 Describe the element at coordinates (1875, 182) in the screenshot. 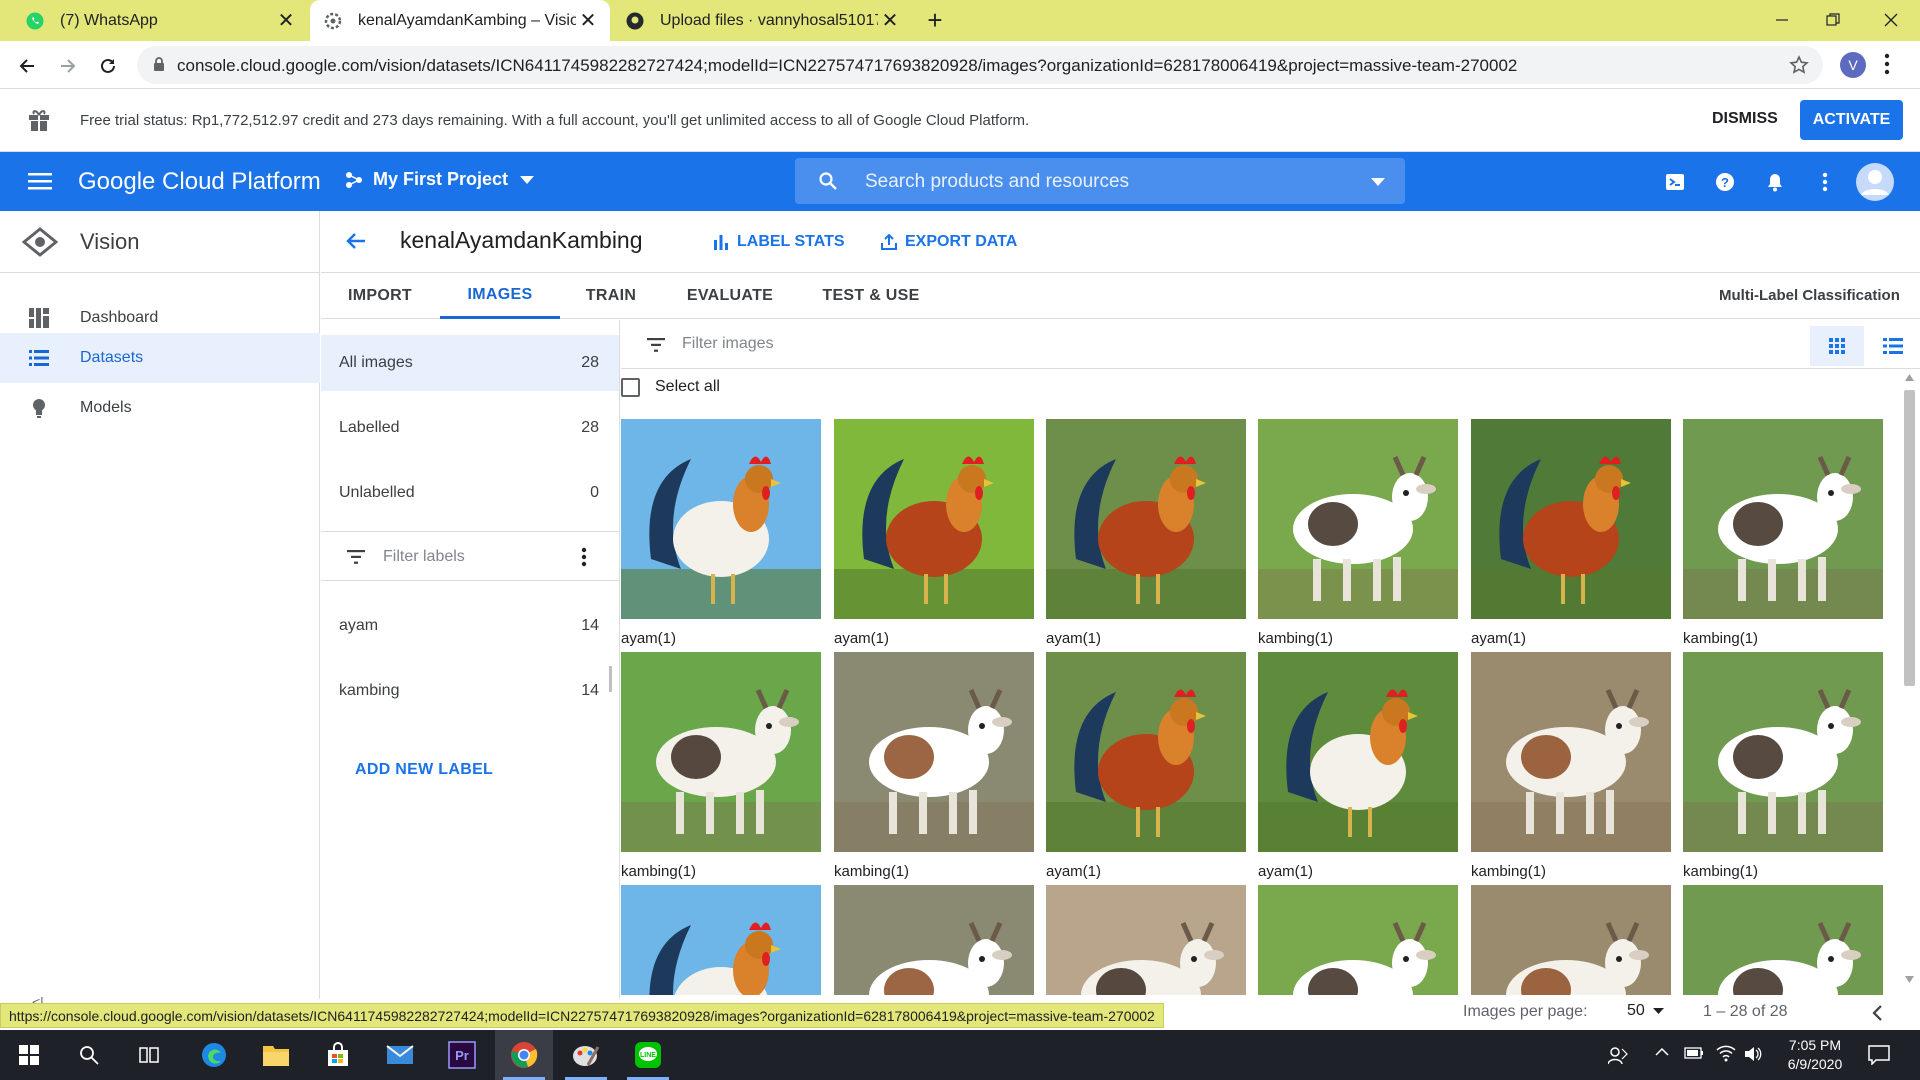

I see `account-avatar-icon` at that location.